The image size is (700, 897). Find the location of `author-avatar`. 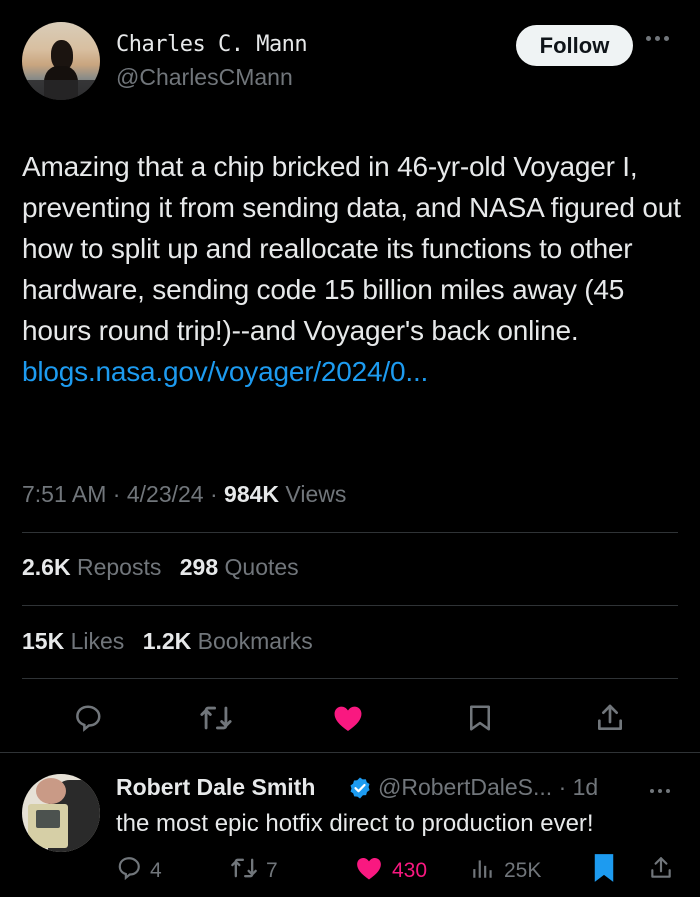

author-avatar is located at coordinates (61, 61).